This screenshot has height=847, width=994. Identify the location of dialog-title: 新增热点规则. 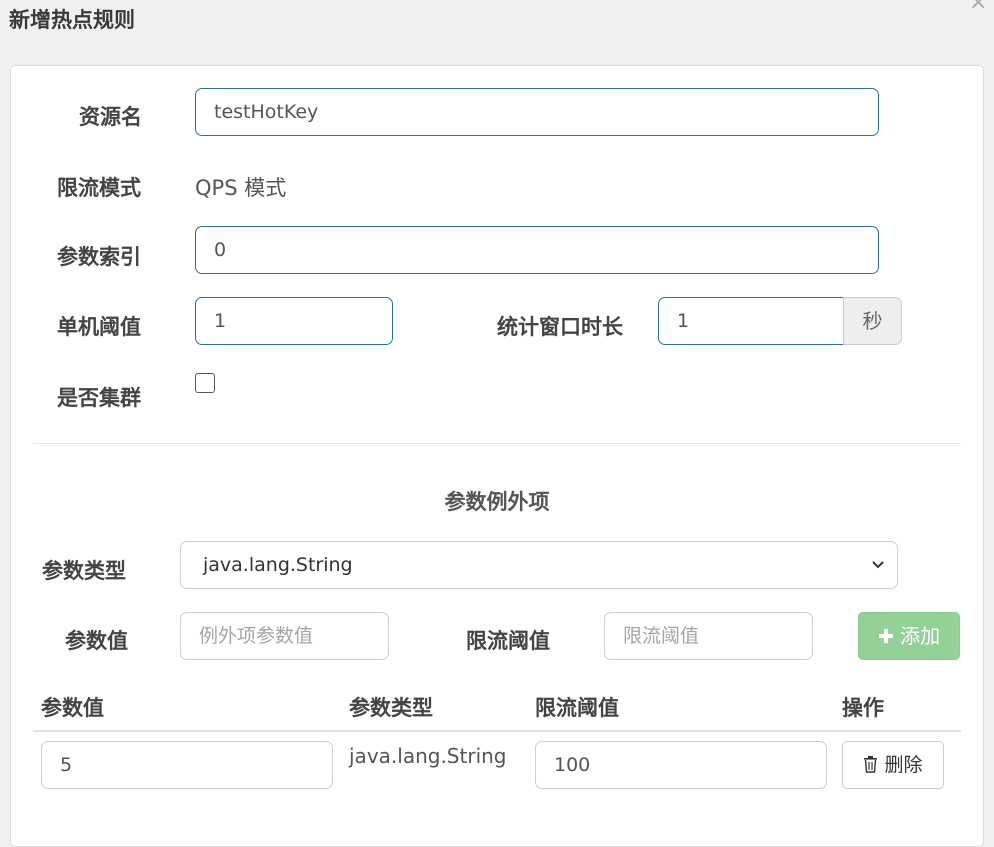
(72, 20).